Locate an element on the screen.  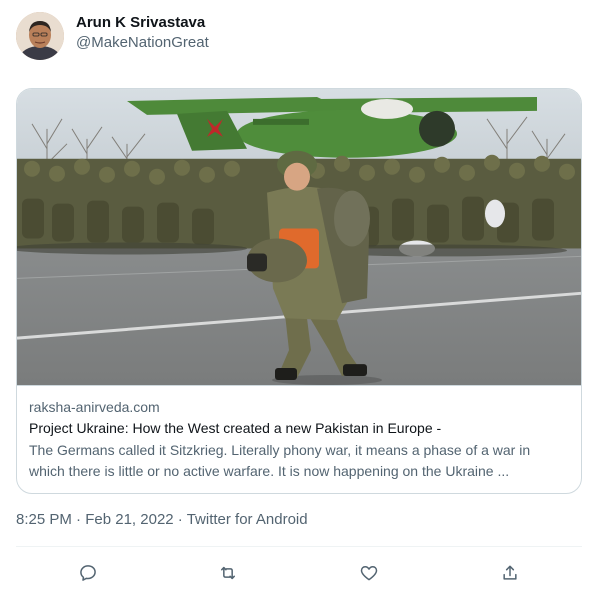
like-icon is located at coordinates (369, 573).